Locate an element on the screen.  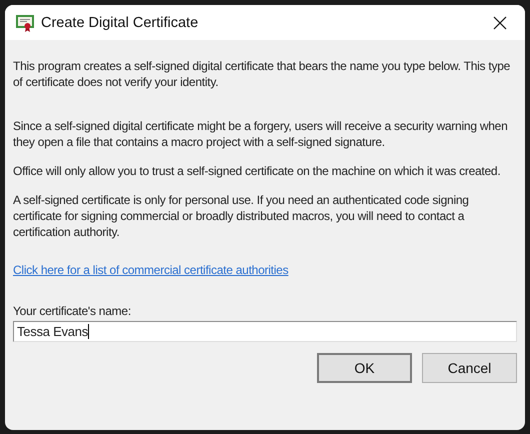
window-title: Create Digital Certificate is located at coordinates (120, 22).